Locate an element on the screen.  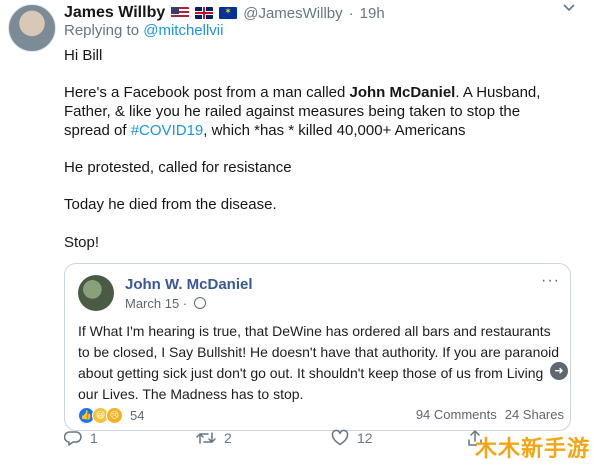
paragraph-stop: Stop! is located at coordinates (82, 242).